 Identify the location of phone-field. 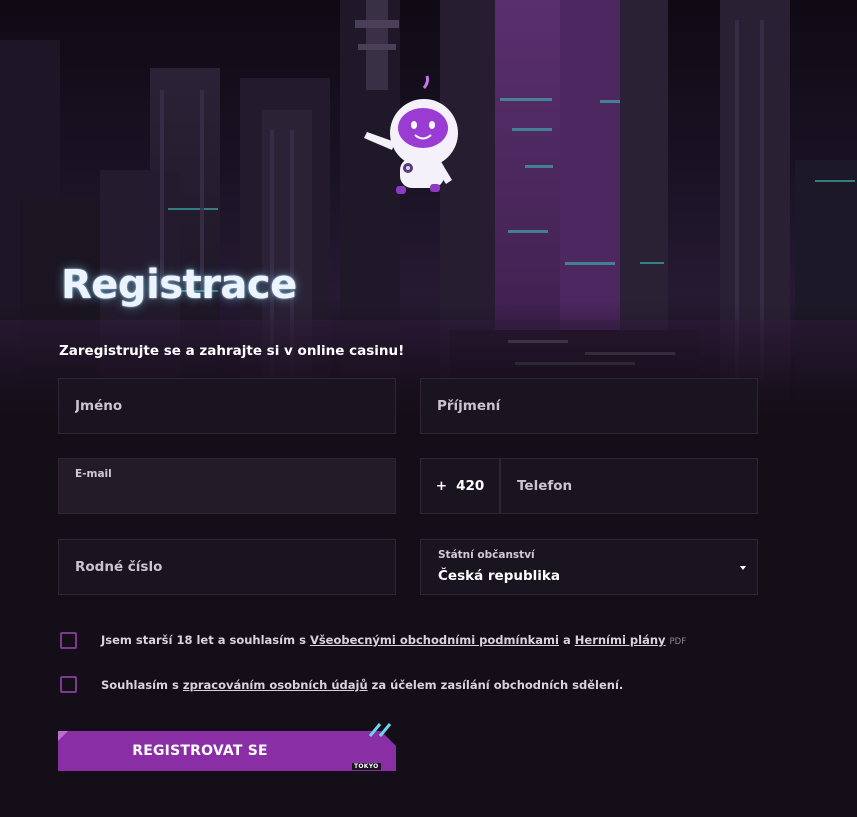
(629, 486).